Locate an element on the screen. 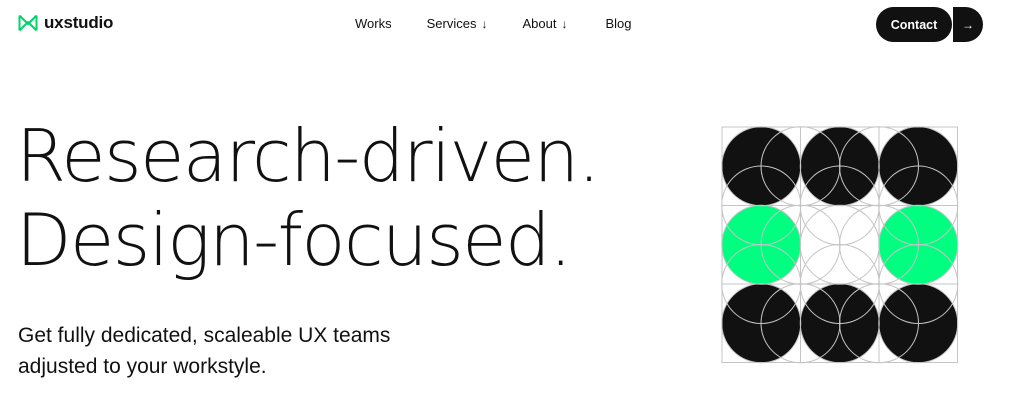  contact-button: Contact is located at coordinates (914, 24).